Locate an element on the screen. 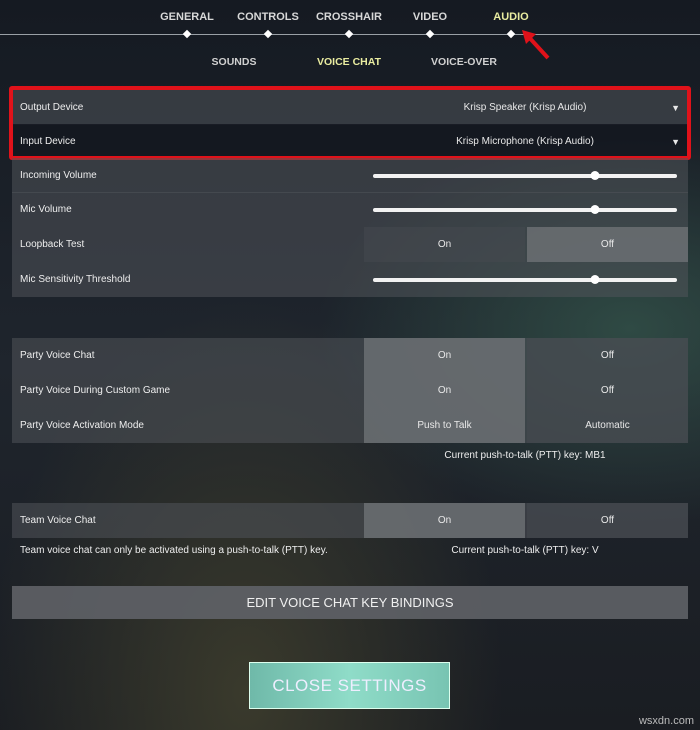 The width and height of the screenshot is (700, 730). party-custom-on-button: On is located at coordinates (444, 390).